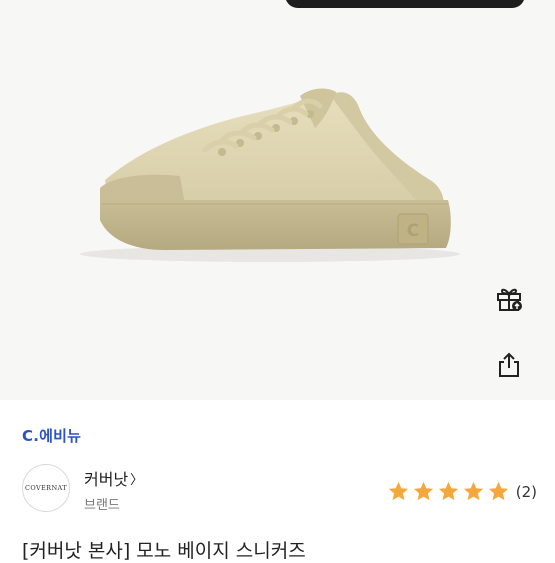  I want to click on svg-text: C, so click(413, 231).